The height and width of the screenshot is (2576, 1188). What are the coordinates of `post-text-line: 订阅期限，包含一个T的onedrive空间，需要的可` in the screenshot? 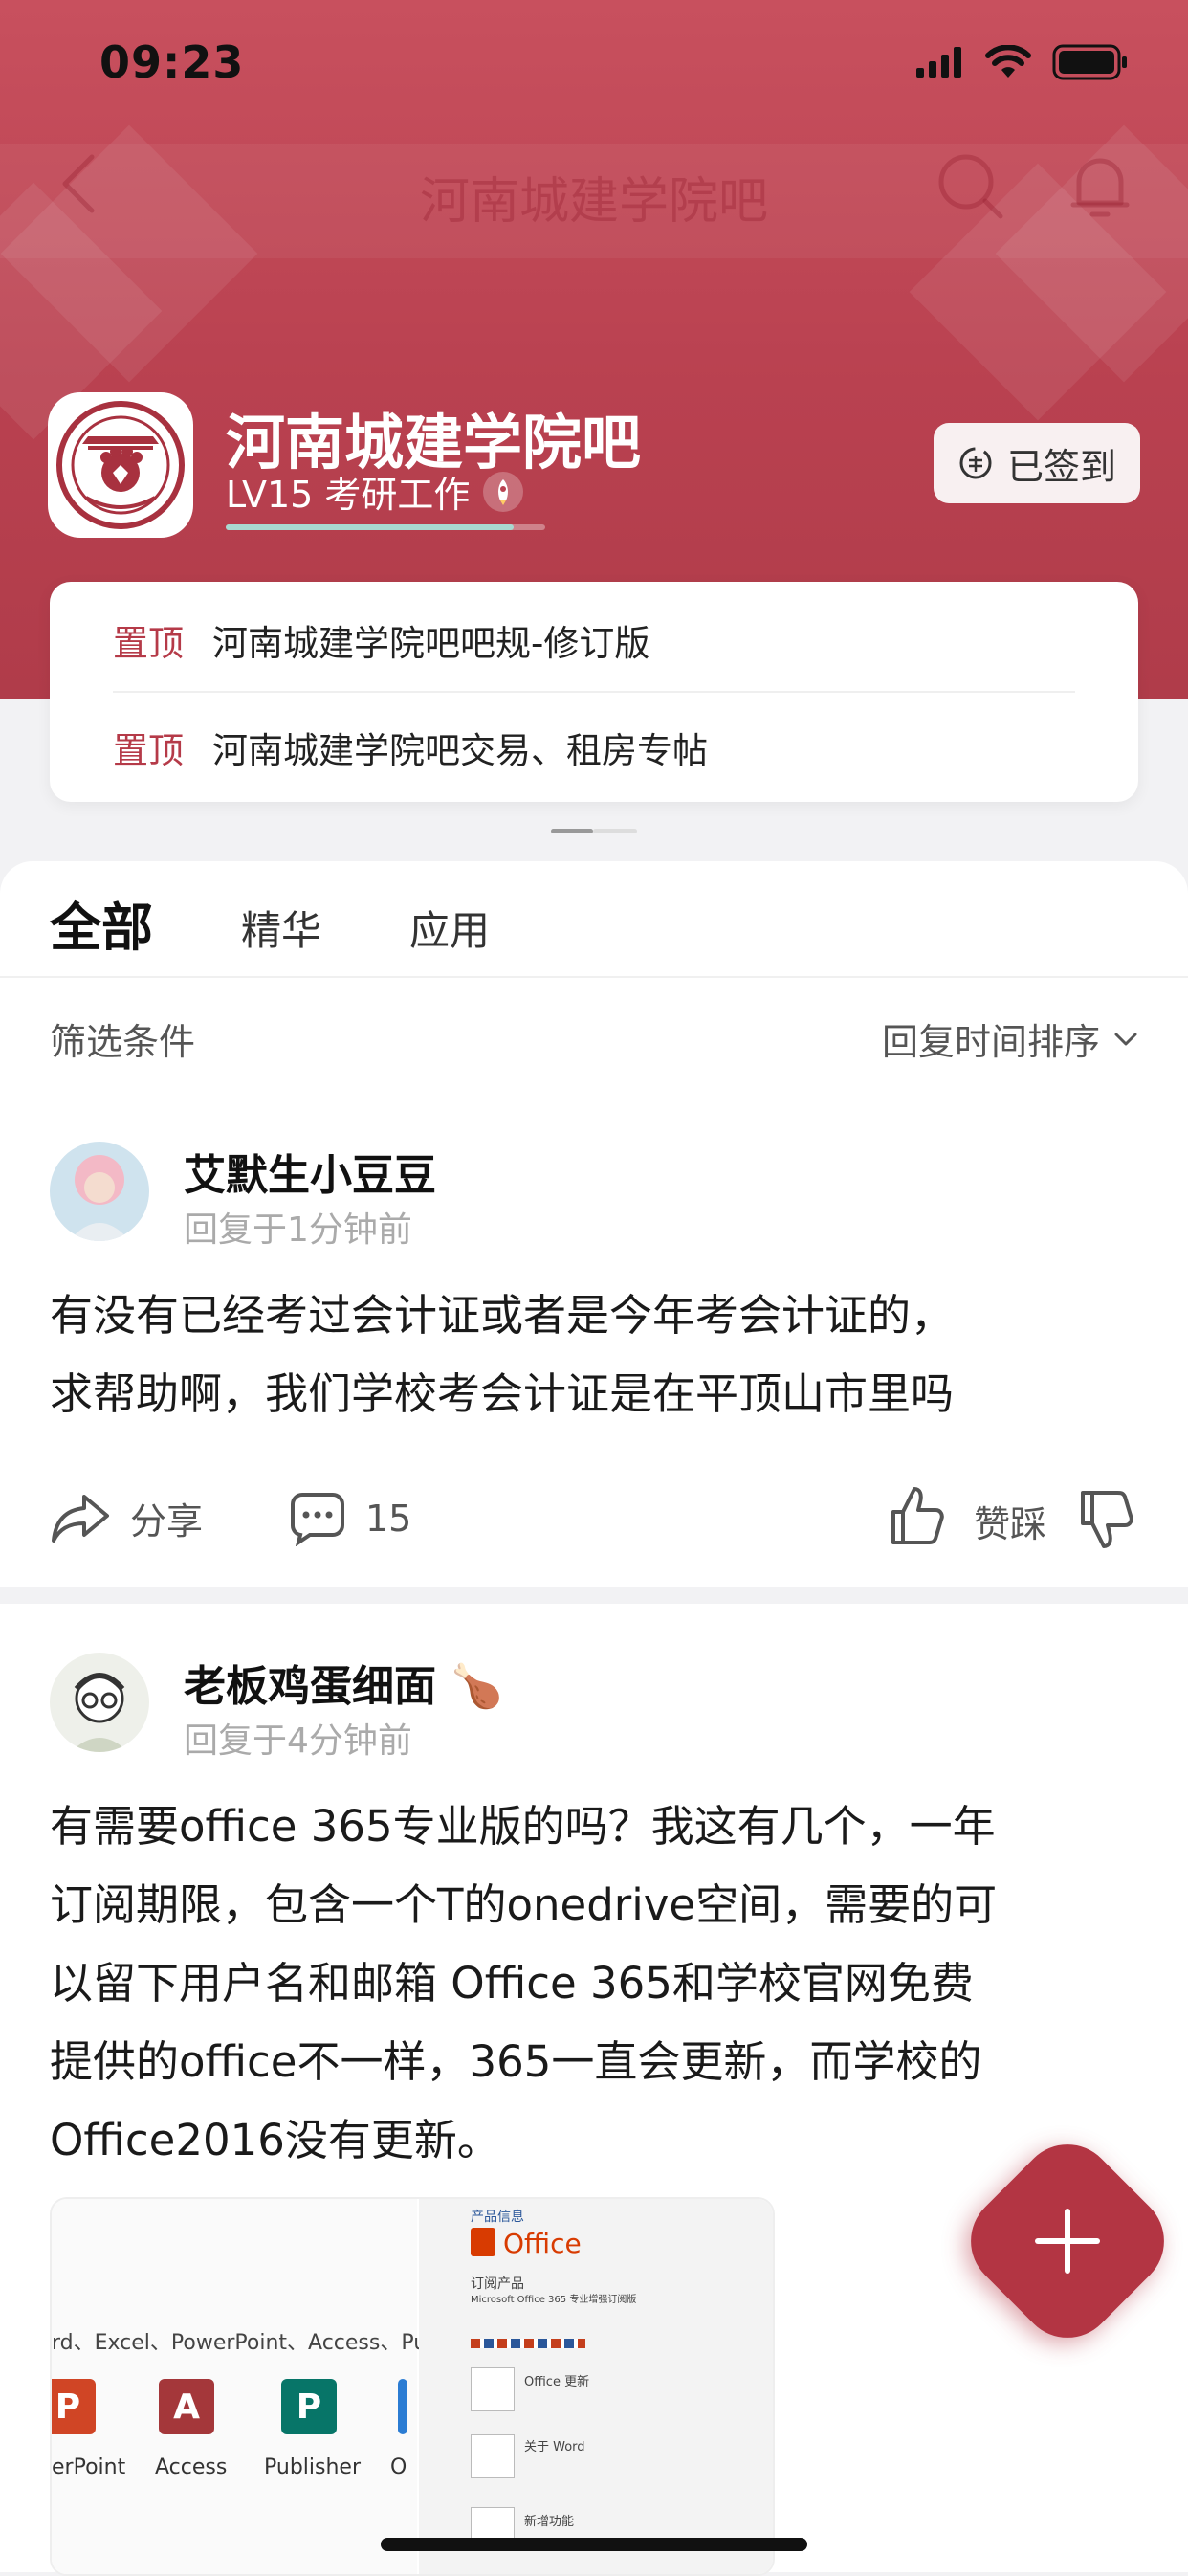 It's located at (524, 1904).